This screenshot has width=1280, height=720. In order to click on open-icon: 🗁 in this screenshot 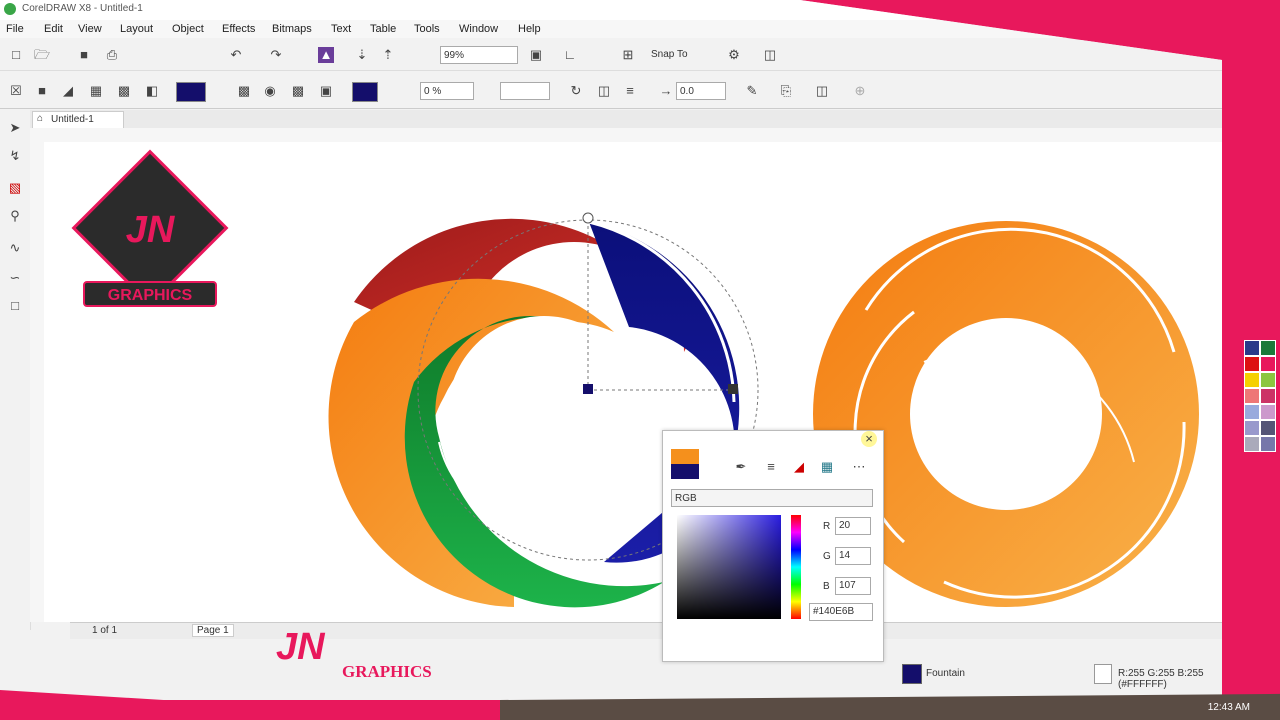, I will do `click(42, 55)`.